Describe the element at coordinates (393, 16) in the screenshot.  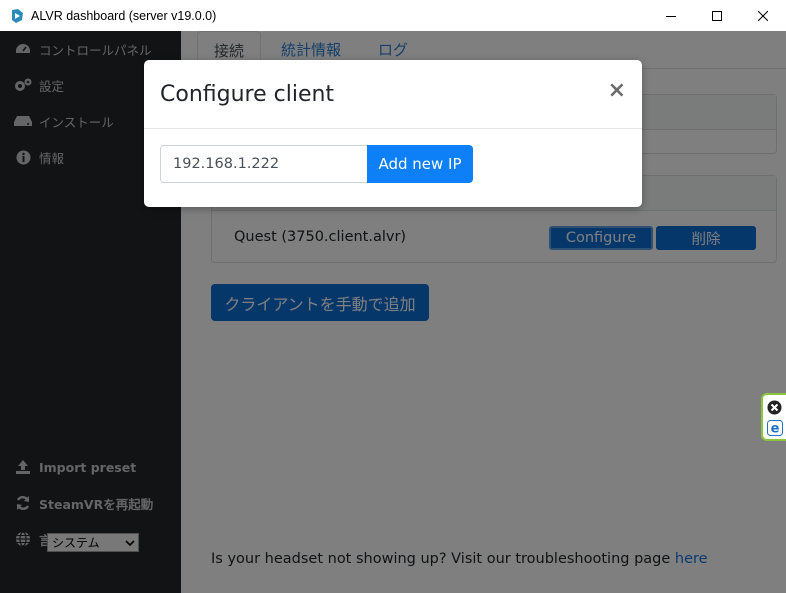
I see `title-bar: ALVR dashboard (server v19.0.0)` at that location.